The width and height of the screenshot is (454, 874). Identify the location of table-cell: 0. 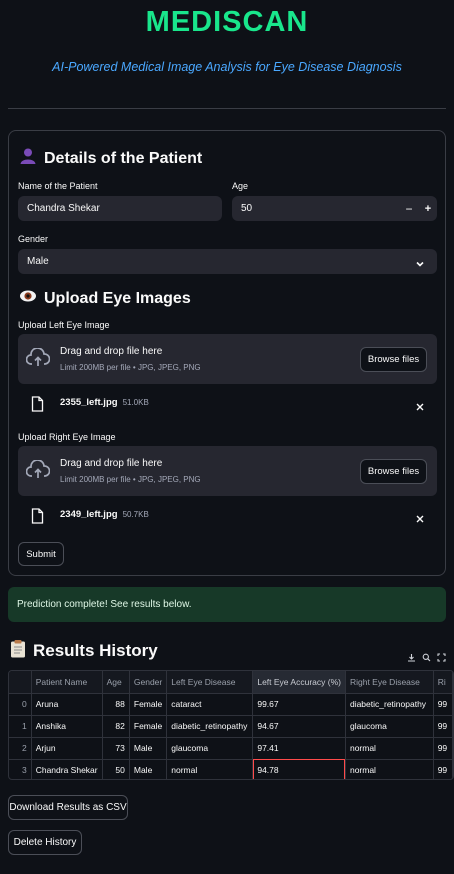
(20, 704).